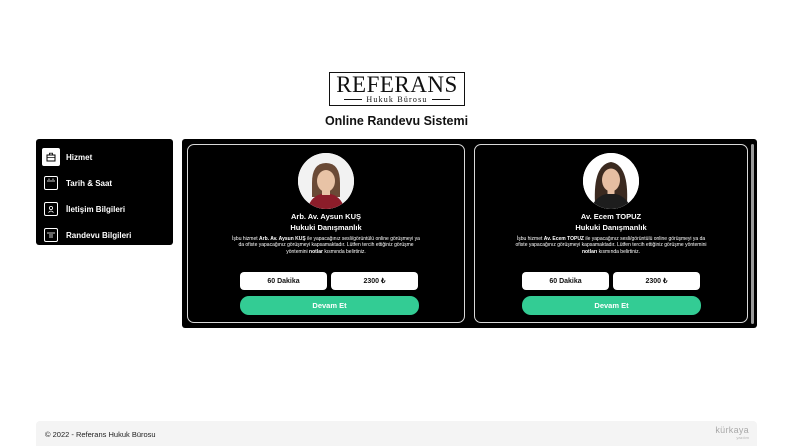 Image resolution: width=793 pixels, height=446 pixels. What do you see at coordinates (396, 121) in the screenshot?
I see `page-title: Online Randevu Sistemi` at bounding box center [396, 121].